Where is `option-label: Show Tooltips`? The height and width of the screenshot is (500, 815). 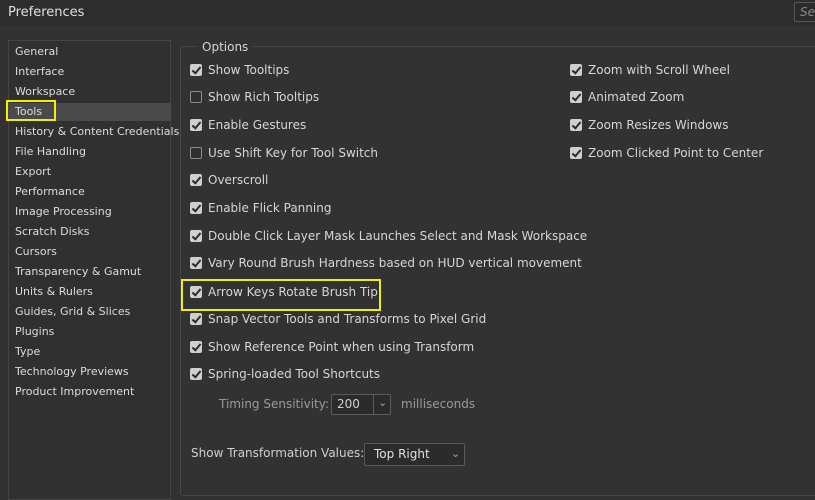 option-label: Show Tooltips is located at coordinates (249, 70).